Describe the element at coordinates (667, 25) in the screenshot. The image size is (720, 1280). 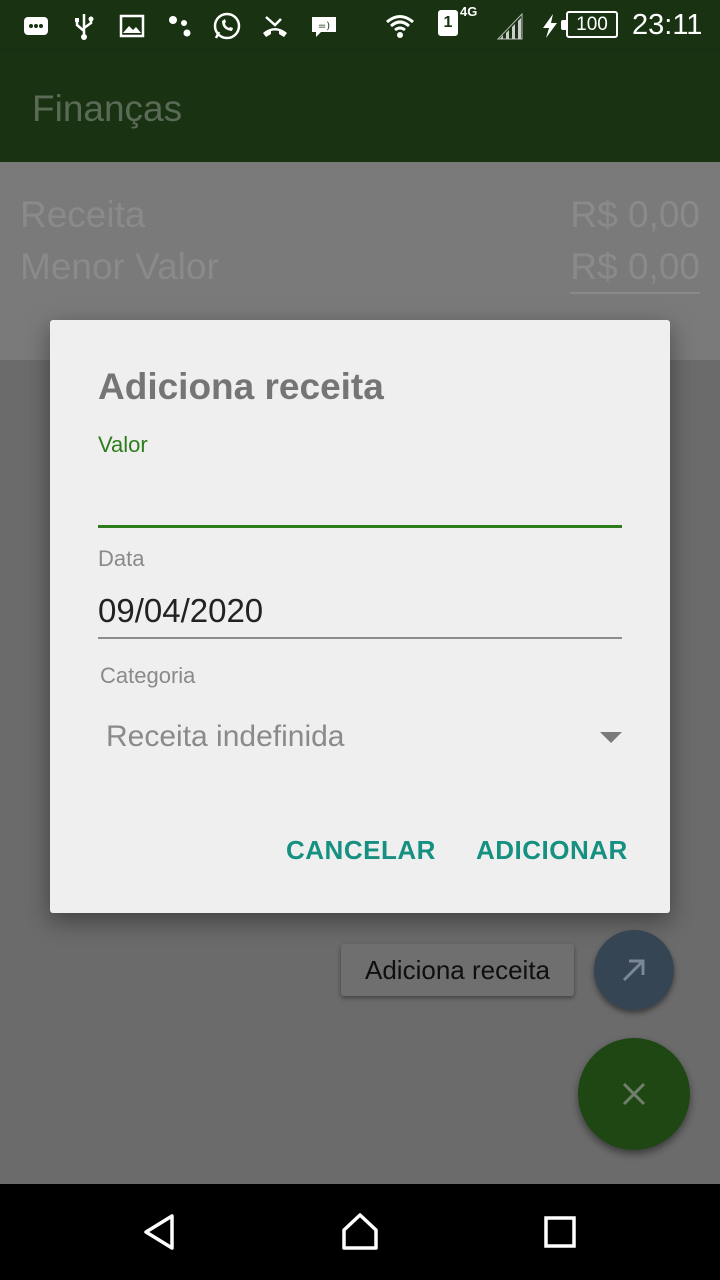
I see `clock: 23:11` at that location.